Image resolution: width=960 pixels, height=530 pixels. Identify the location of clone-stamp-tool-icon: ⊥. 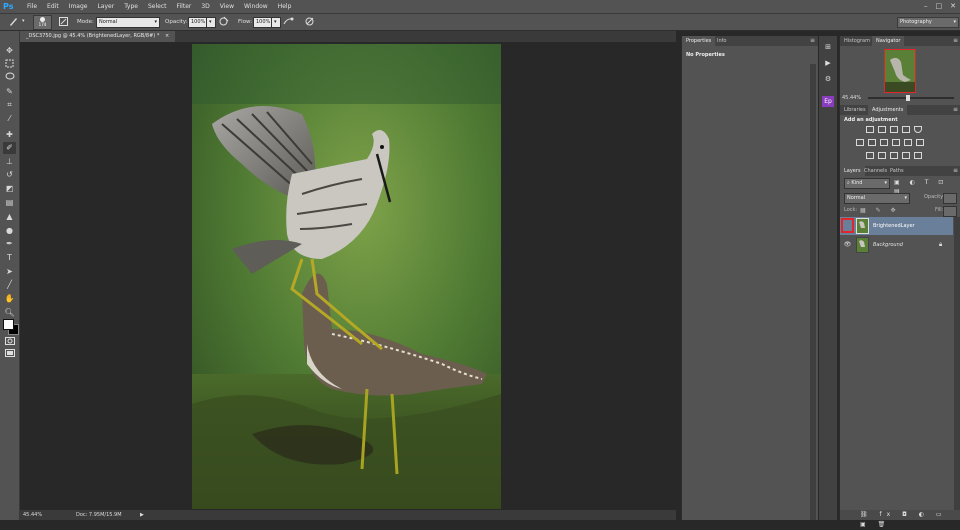
(9, 162).